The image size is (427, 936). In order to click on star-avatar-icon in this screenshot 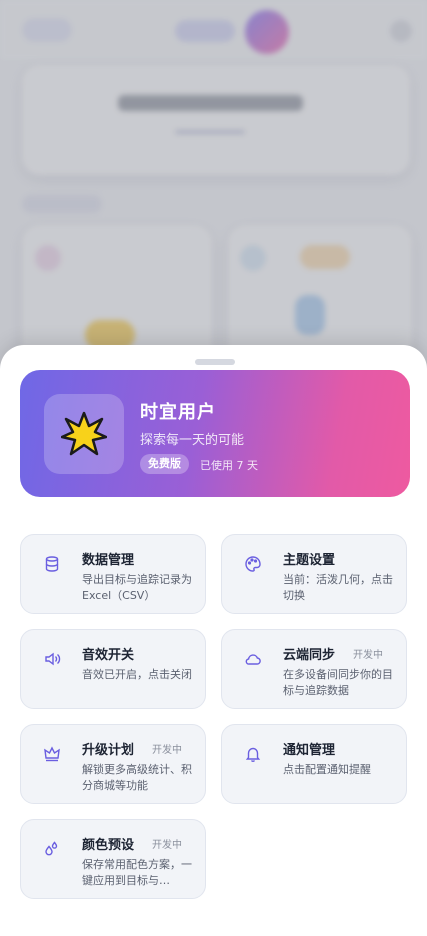, I will do `click(84, 433)`.